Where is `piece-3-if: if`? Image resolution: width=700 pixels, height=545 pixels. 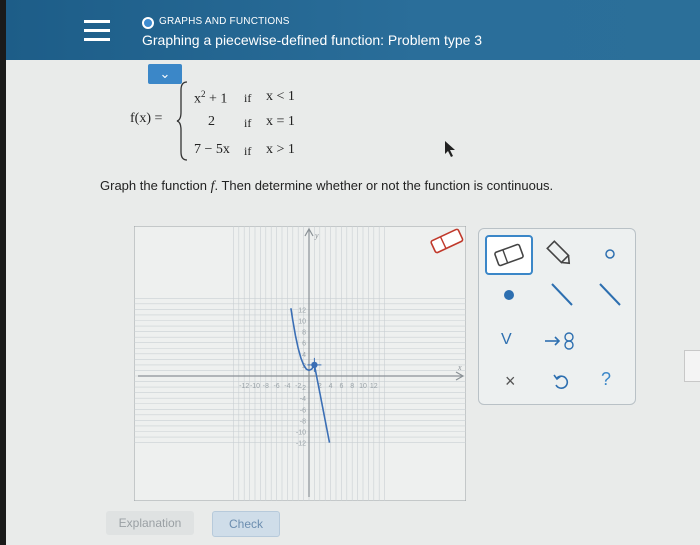 piece-3-if: if is located at coordinates (248, 151).